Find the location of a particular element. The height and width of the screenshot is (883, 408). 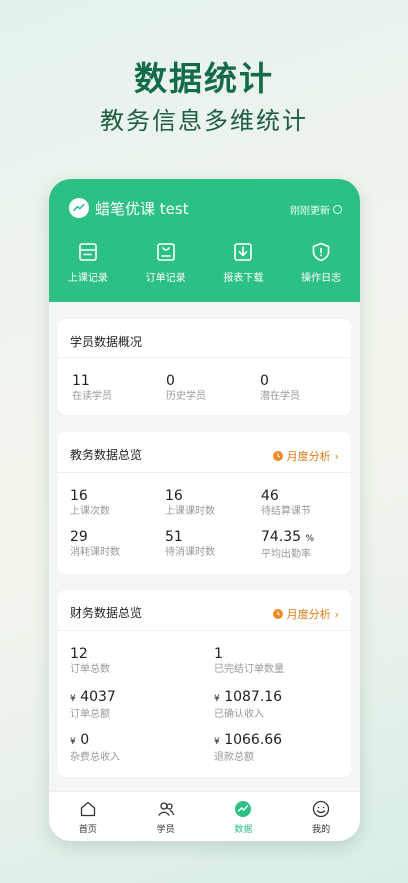

quick-action-label: 订单记录 is located at coordinates (165, 278).